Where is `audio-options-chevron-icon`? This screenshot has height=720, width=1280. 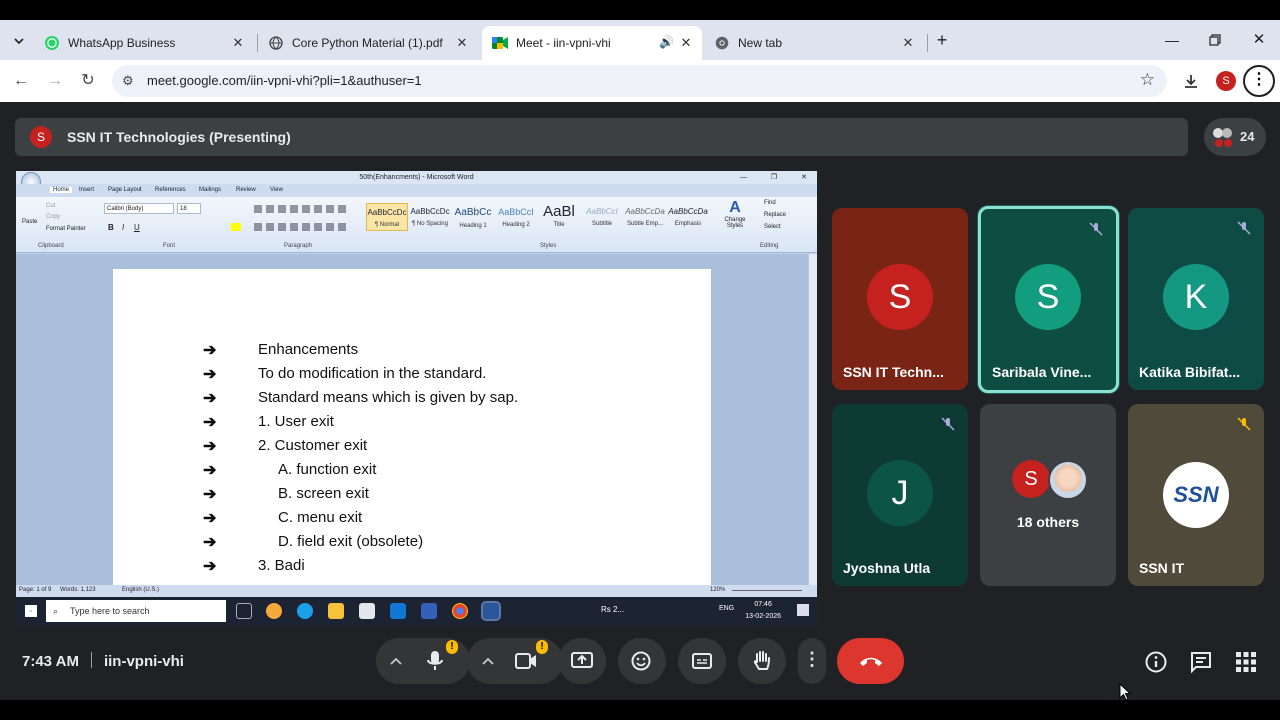 audio-options-chevron-icon is located at coordinates (396, 661).